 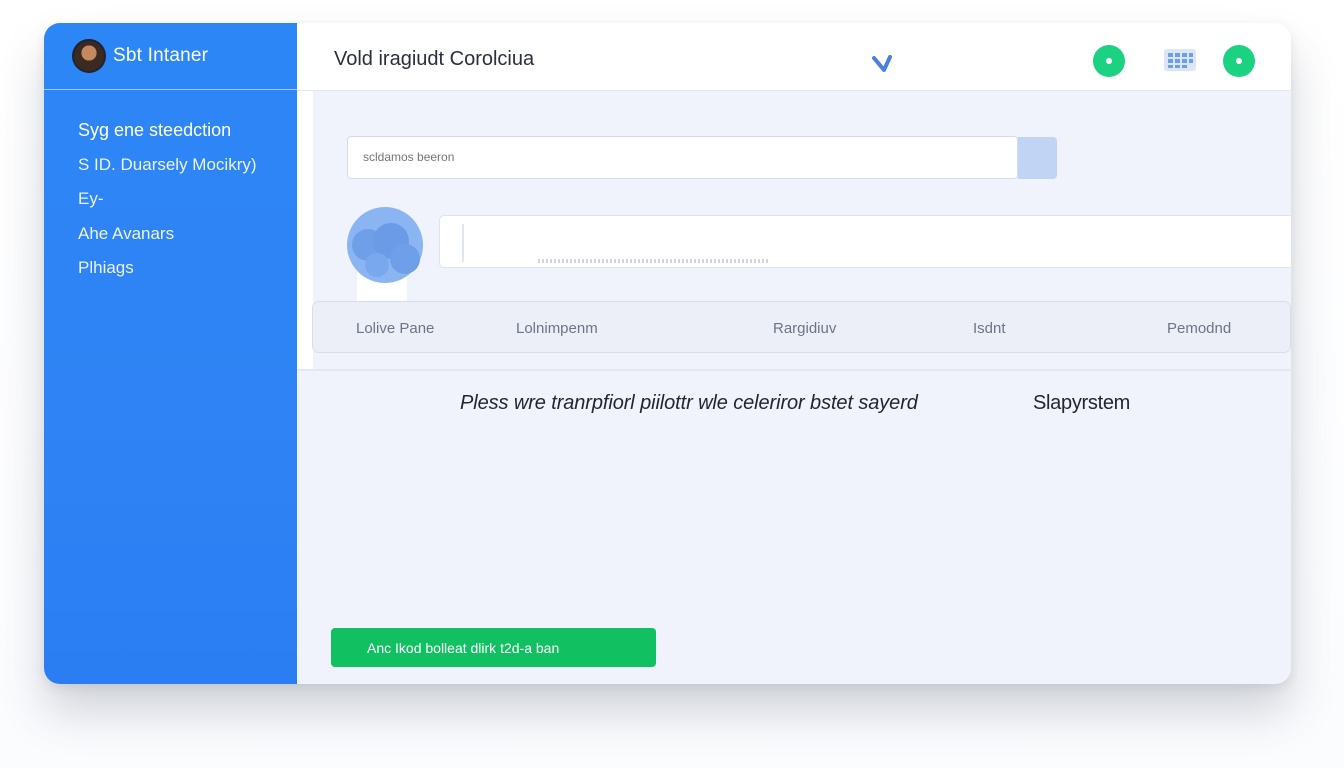 I want to click on column-header: Rargidiuv, so click(x=804, y=328).